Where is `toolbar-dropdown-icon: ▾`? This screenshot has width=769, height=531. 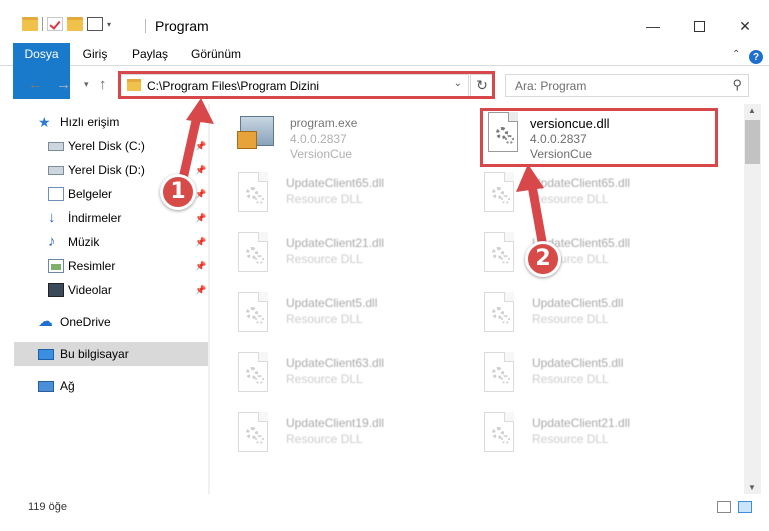
toolbar-dropdown-icon: ▾ is located at coordinates (109, 24).